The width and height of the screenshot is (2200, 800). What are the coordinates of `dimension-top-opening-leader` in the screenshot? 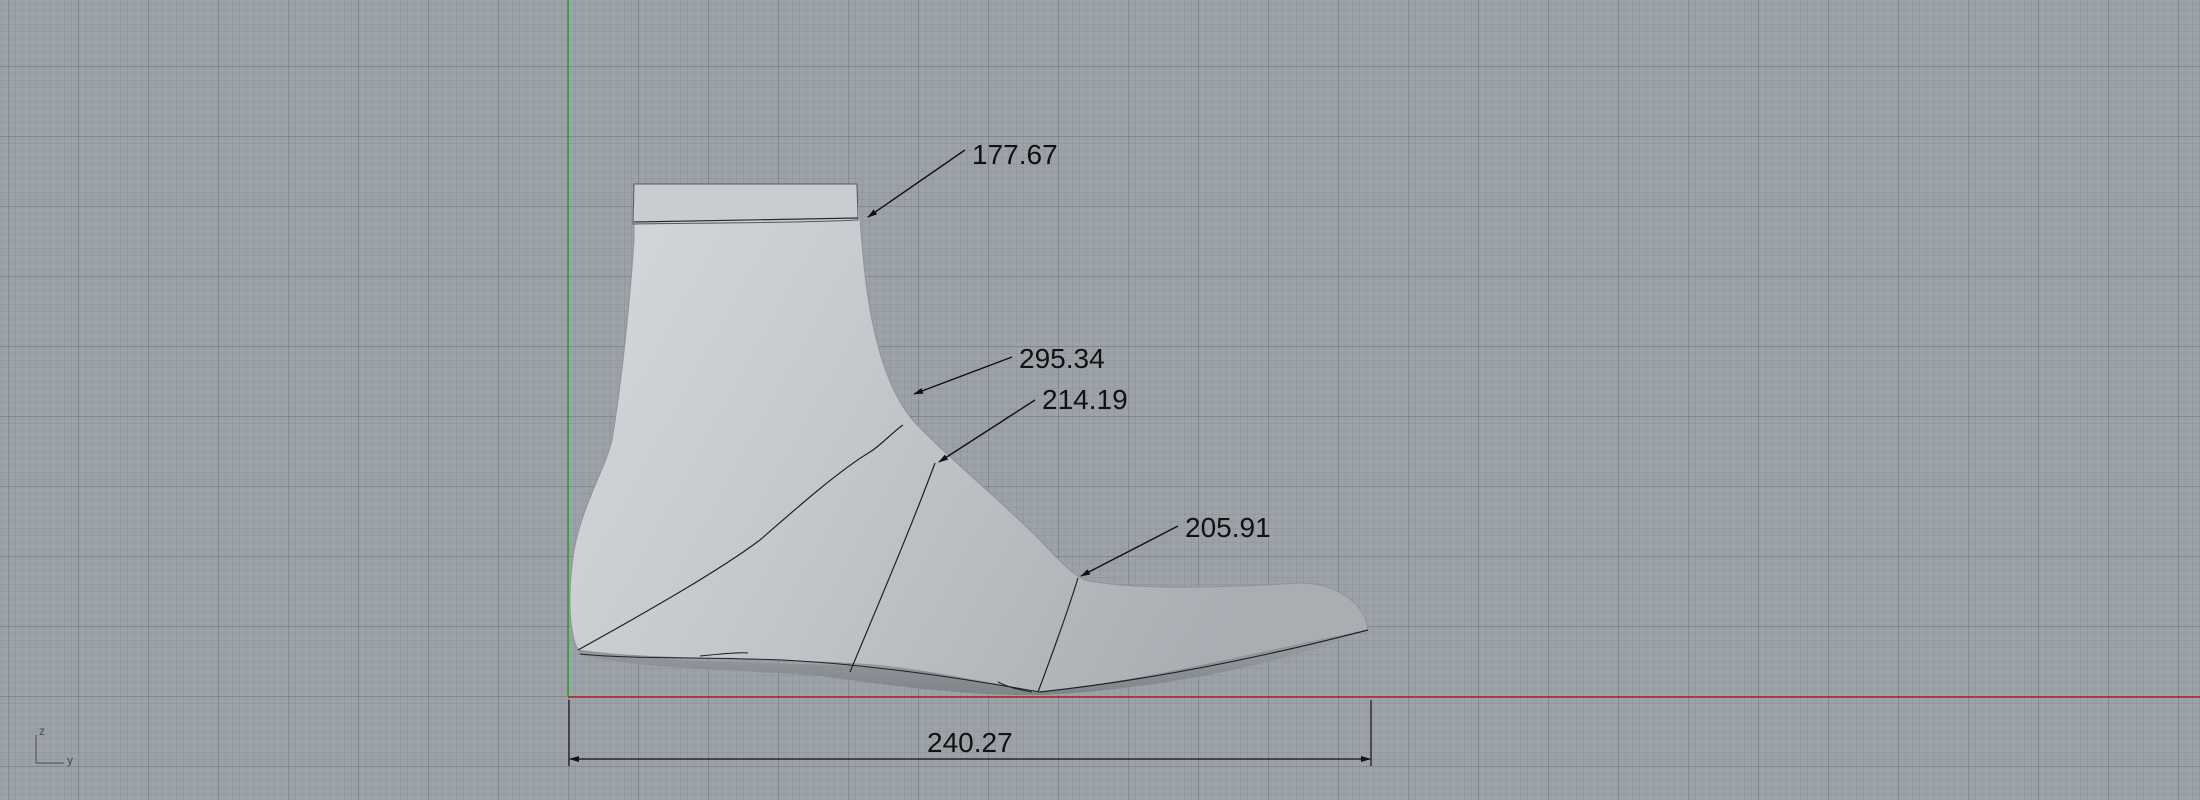 It's located at (916, 183).